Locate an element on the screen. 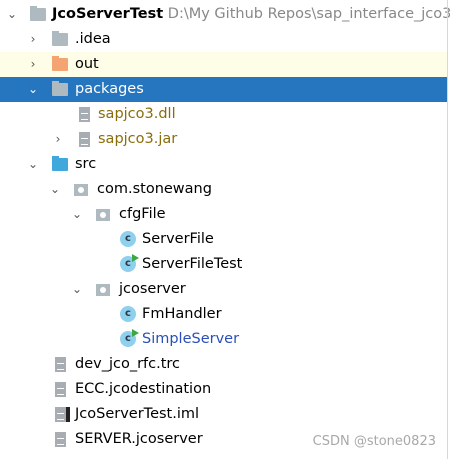 The width and height of the screenshot is (450, 459). item-label: packages is located at coordinates (109, 89).